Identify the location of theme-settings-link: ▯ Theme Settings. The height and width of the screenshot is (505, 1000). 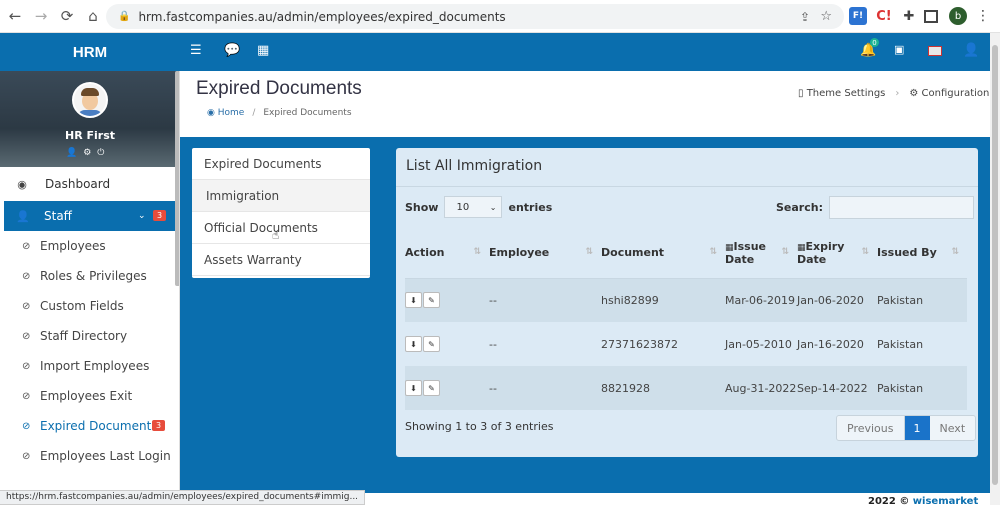
(841, 93).